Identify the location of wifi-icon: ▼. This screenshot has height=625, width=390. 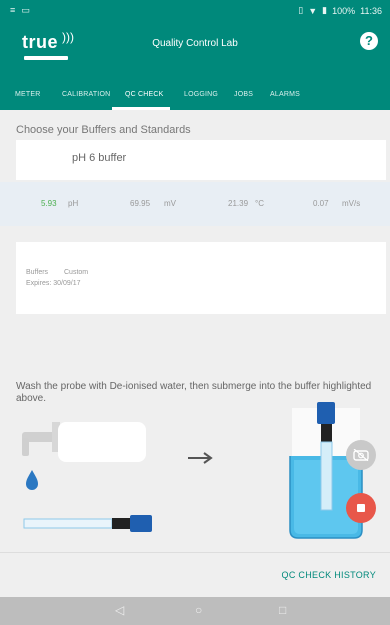
(313, 10).